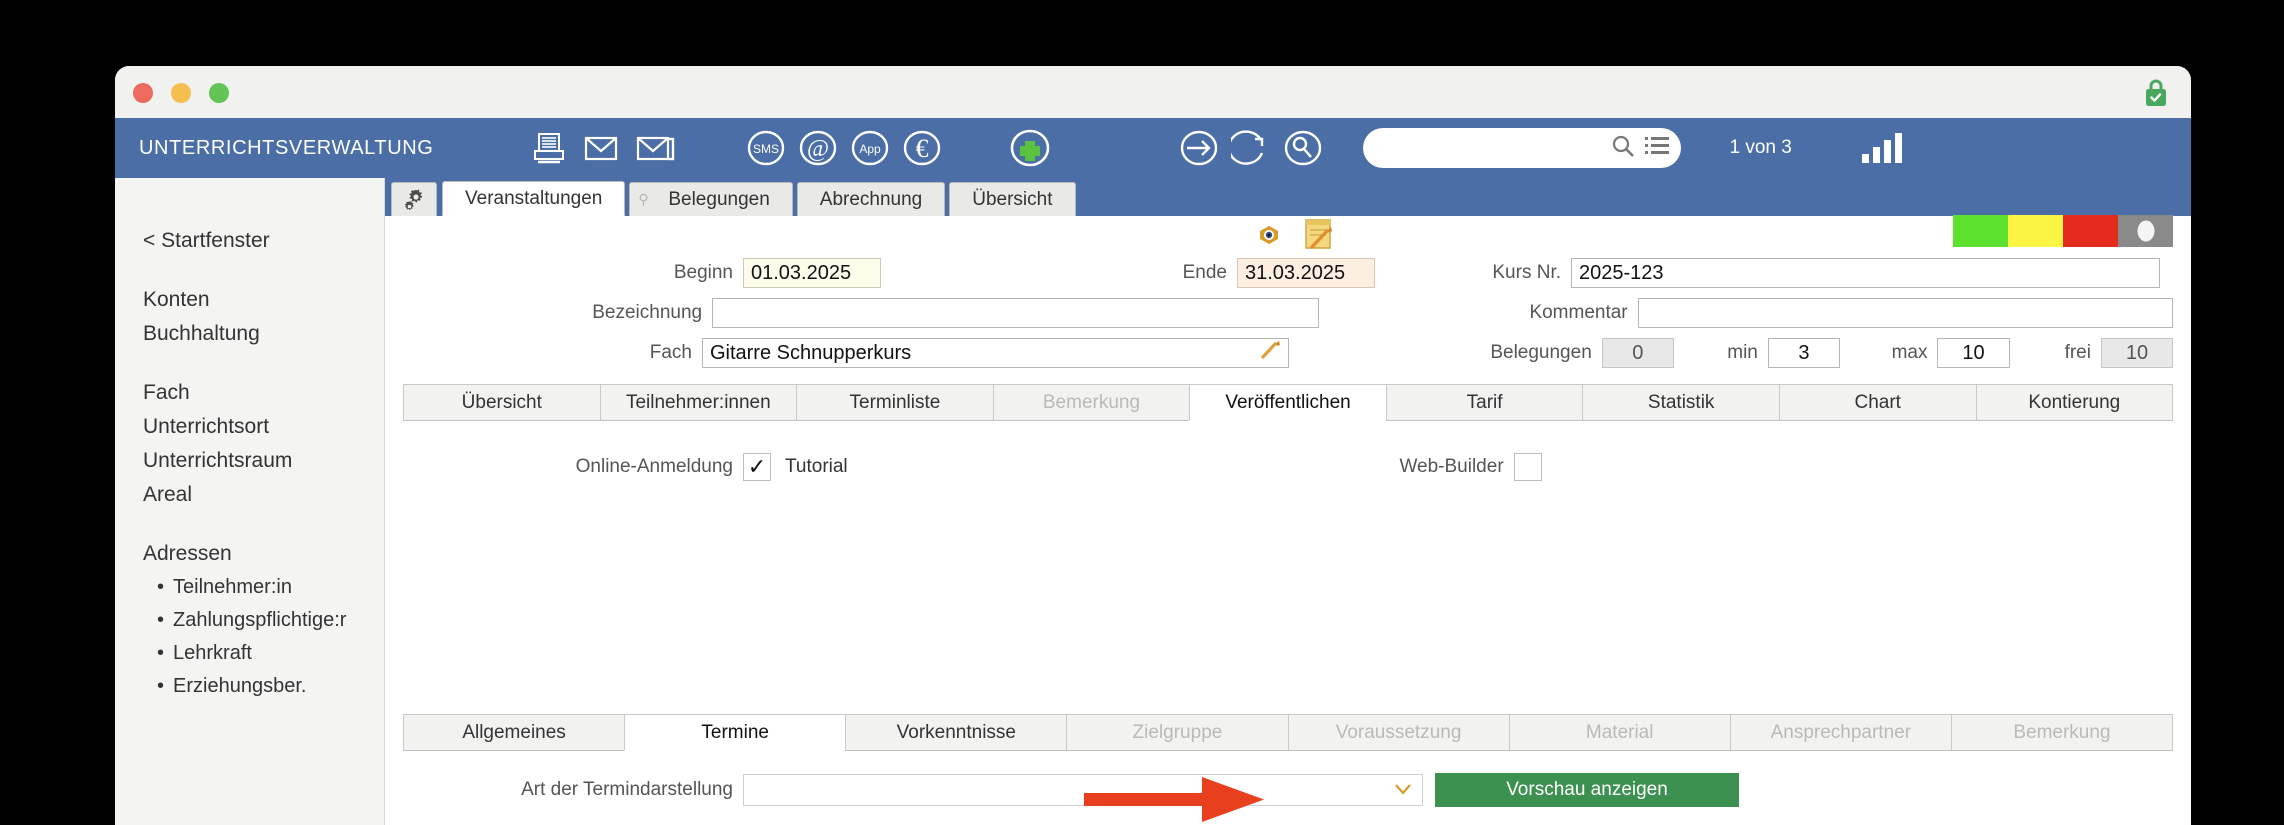 The height and width of the screenshot is (825, 2284). I want to click on zoom-window-button, so click(219, 93).